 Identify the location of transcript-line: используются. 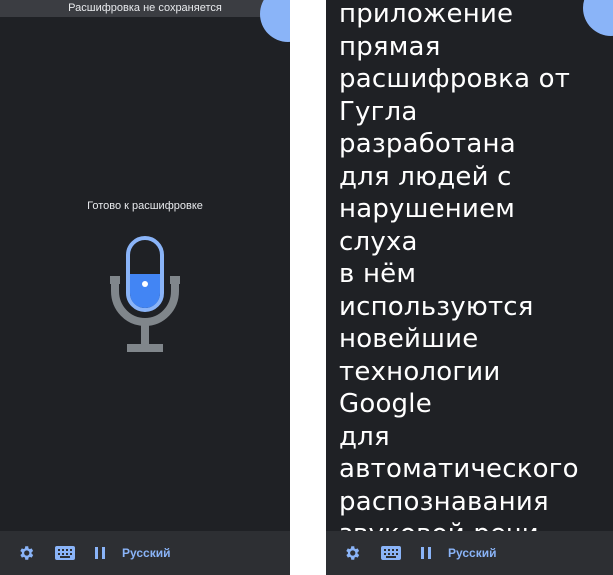
(436, 306).